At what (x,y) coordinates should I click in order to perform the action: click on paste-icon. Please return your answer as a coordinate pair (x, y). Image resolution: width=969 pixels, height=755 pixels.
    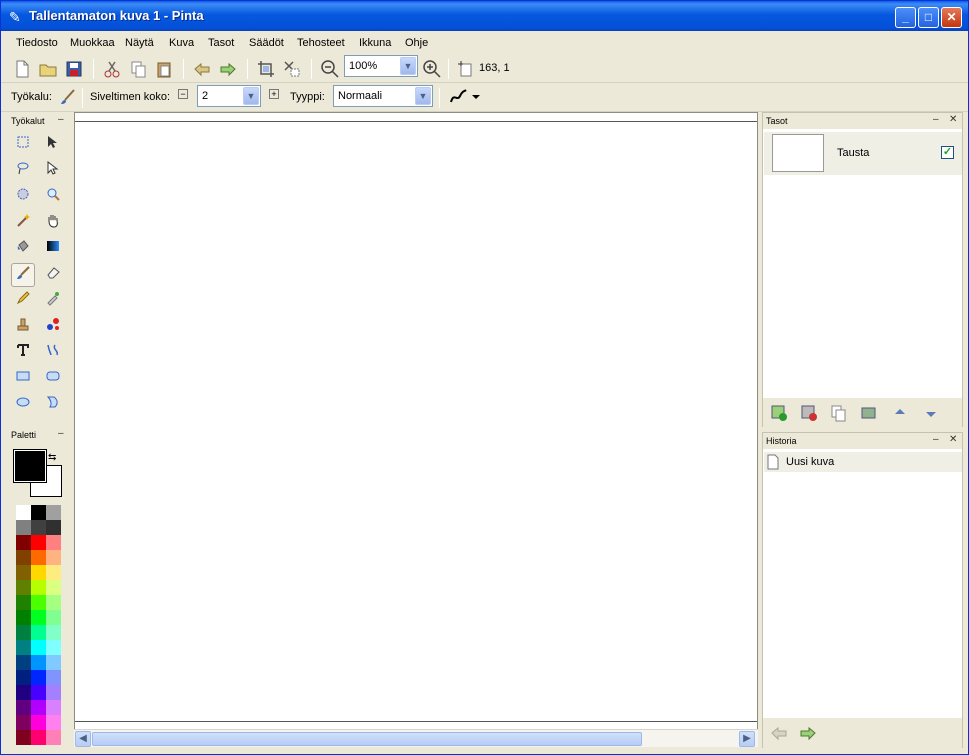
    Looking at the image, I should click on (164, 69).